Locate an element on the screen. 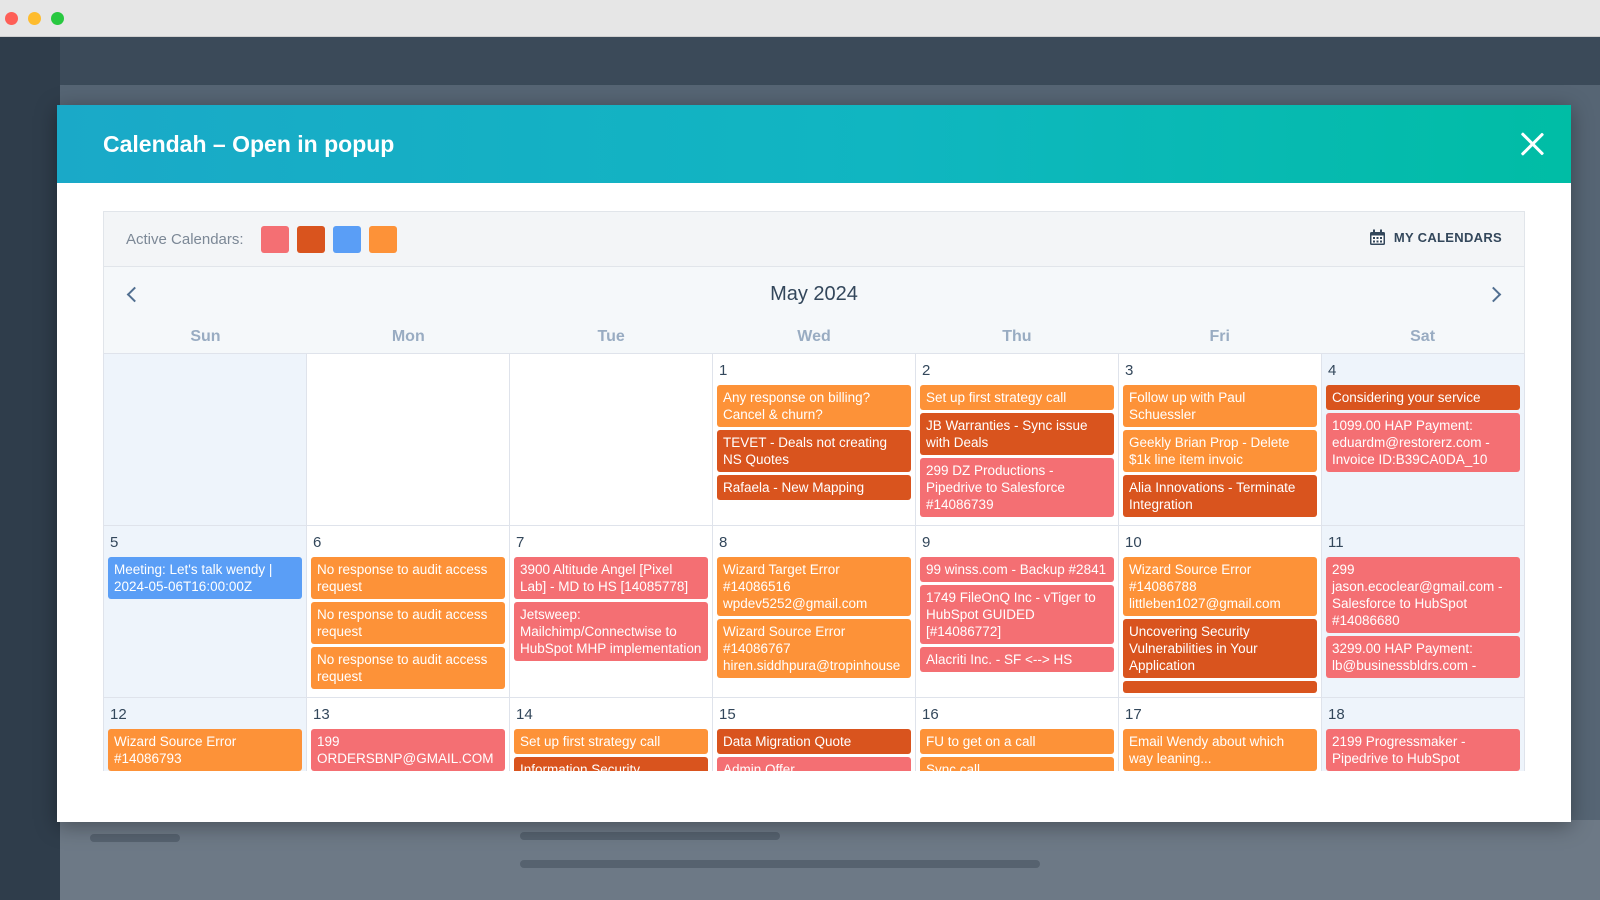 The height and width of the screenshot is (900, 1600). weekday-label: Fri is located at coordinates (1219, 336).